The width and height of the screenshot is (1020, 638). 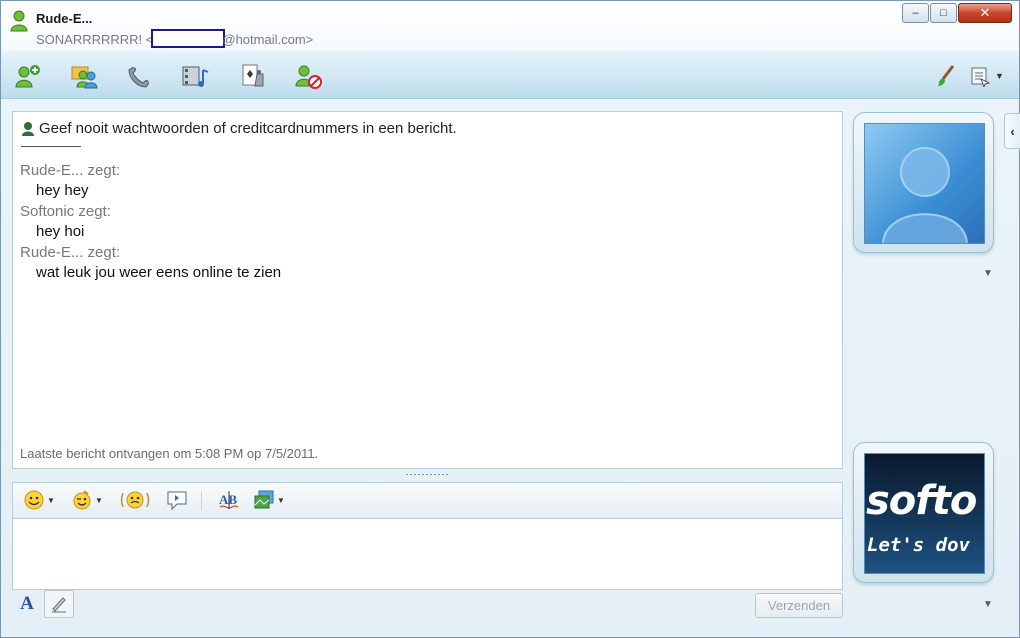 What do you see at coordinates (925, 195) in the screenshot?
I see `avatar-silhouette-icon` at bounding box center [925, 195].